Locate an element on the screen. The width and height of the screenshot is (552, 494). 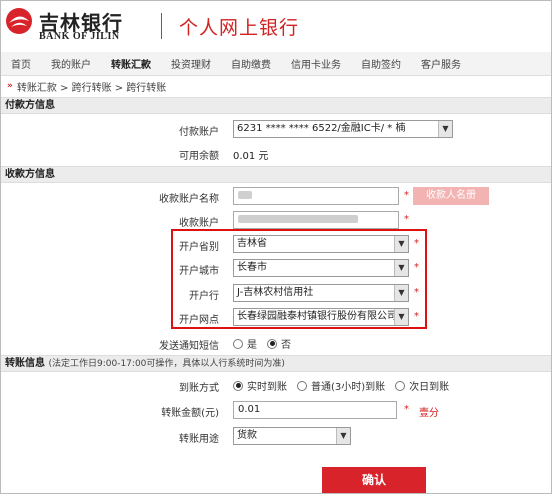
payee-account-label: 收款账户 is located at coordinates (199, 223).